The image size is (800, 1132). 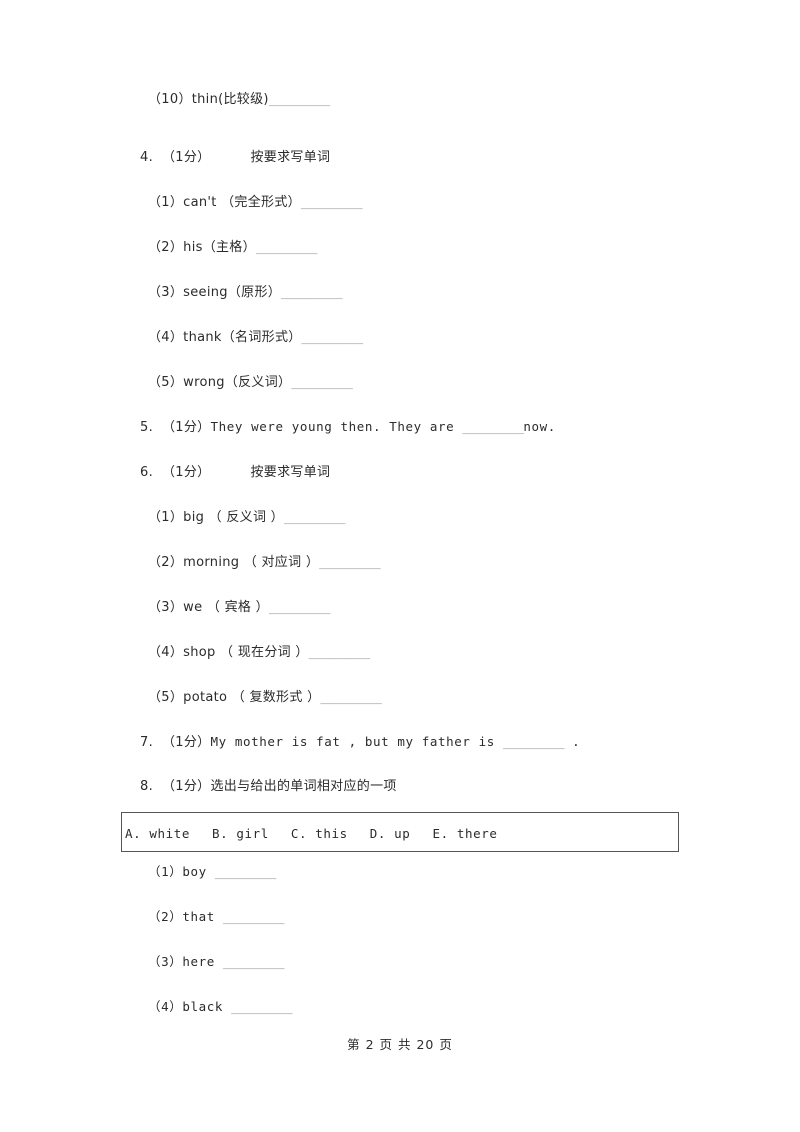 I want to click on list-item: （3）seeing（原形）________, so click(x=245, y=292).